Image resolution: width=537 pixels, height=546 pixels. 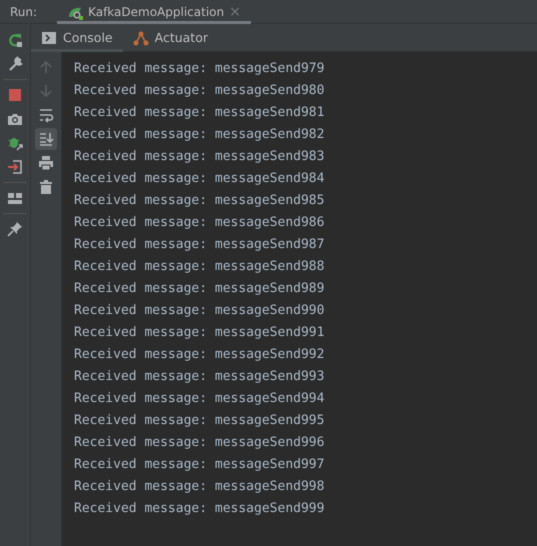 What do you see at coordinates (200, 289) in the screenshot?
I see `console-line: Received message: messageSend989` at bounding box center [200, 289].